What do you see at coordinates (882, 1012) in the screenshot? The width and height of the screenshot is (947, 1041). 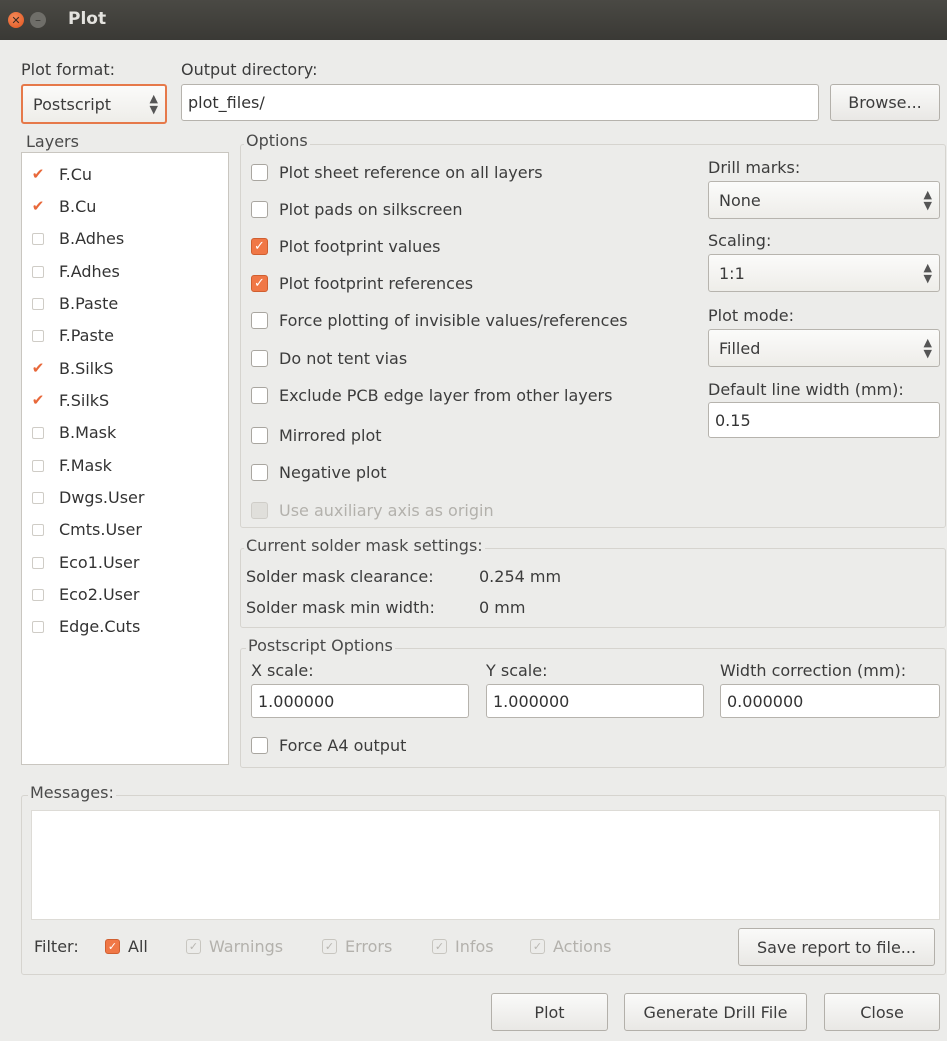 I see `close-button: Close` at bounding box center [882, 1012].